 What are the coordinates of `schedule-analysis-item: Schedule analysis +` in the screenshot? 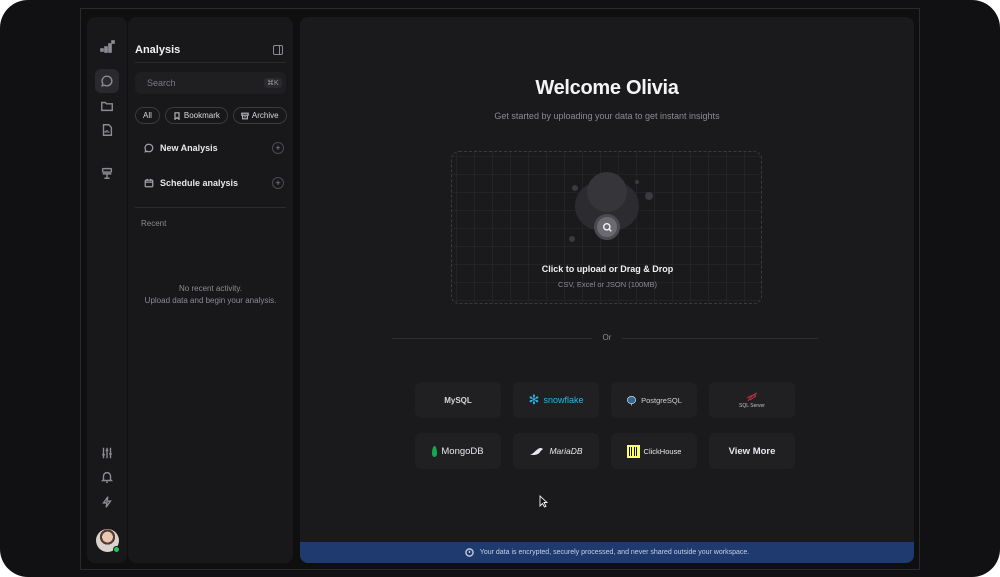 It's located at (214, 183).